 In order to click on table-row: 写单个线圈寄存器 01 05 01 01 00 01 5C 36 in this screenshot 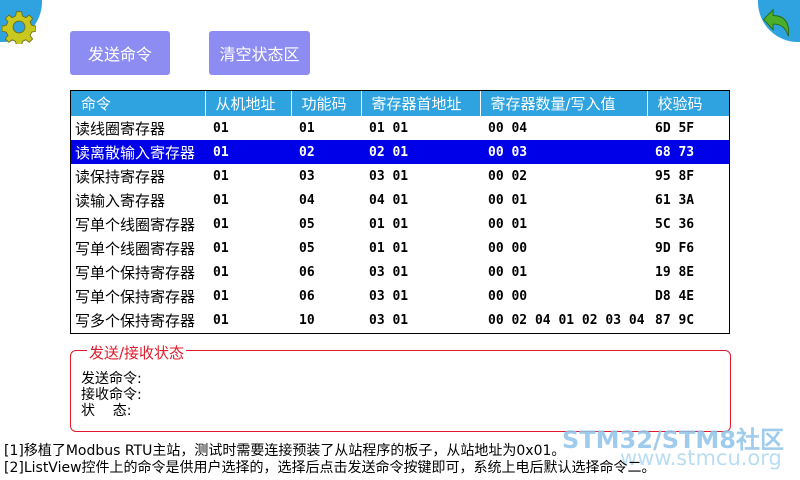, I will do `click(400, 224)`.